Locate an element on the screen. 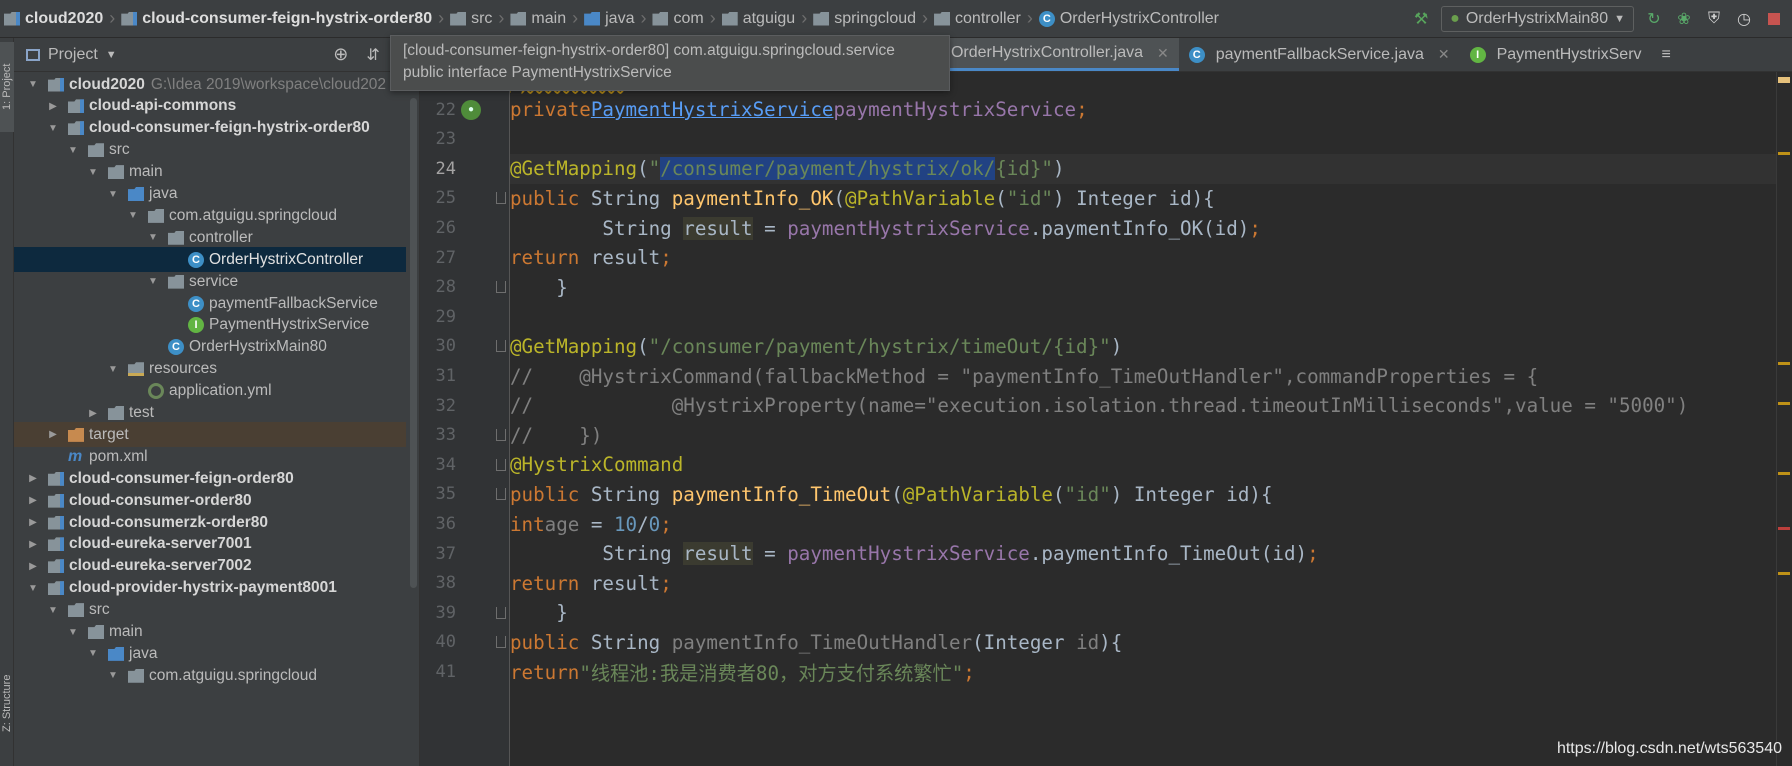 The height and width of the screenshot is (766, 1792). coverage-shield-icon: ⛨ is located at coordinates (1714, 19).